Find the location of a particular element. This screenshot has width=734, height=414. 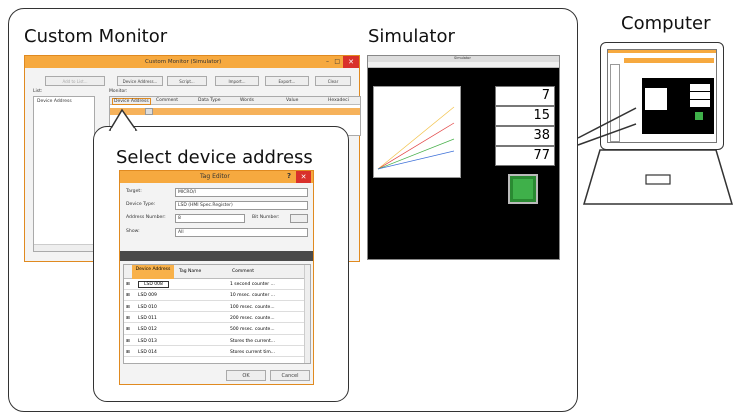

monitor-col-4: Value is located at coordinates (292, 100).